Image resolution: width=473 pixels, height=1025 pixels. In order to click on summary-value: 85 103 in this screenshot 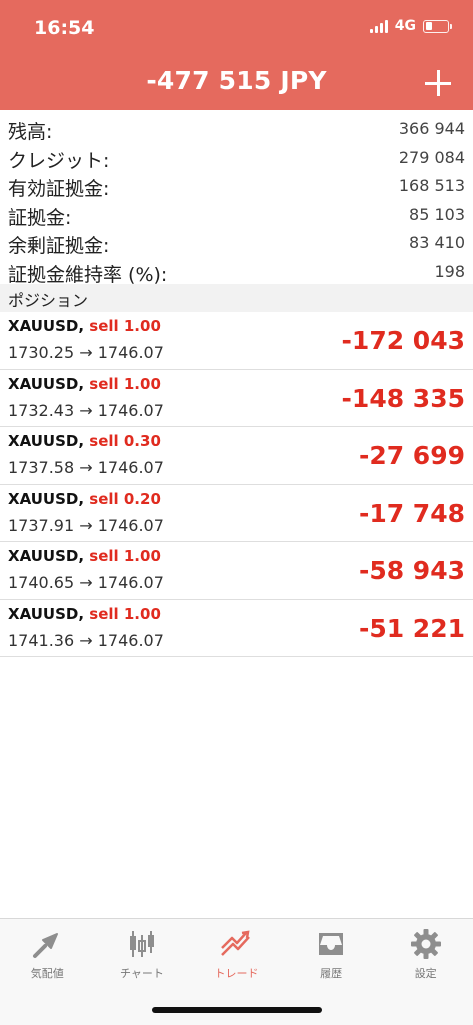, I will do `click(437, 214)`.